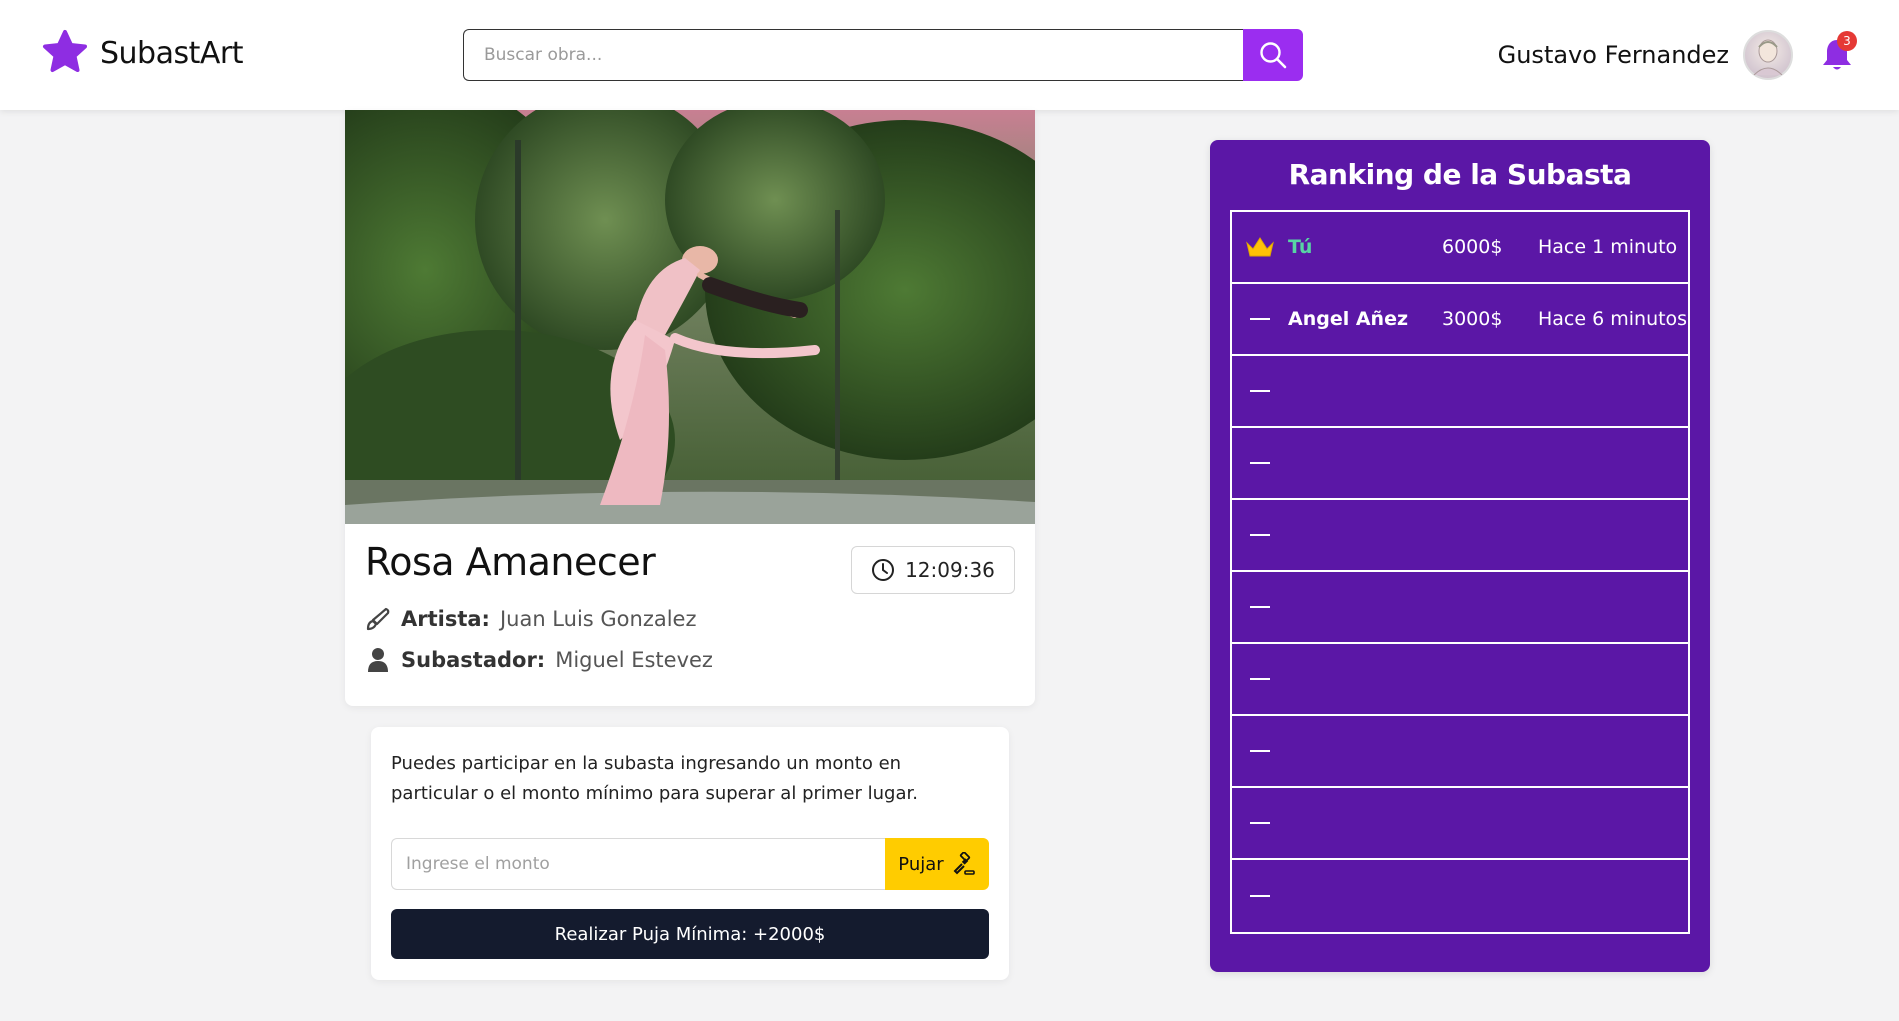 Image resolution: width=1899 pixels, height=1021 pixels. Describe the element at coordinates (690, 934) in the screenshot. I see `minimum-bid-button: Realizar Puja Mínima: +2000$` at that location.